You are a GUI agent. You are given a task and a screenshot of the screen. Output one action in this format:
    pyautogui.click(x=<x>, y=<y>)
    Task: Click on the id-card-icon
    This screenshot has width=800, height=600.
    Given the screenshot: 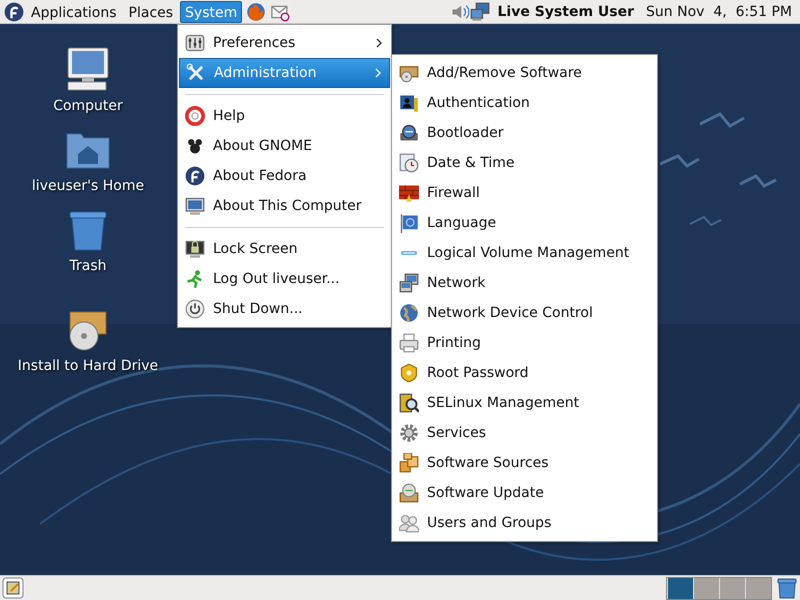 What is the action you would take?
    pyautogui.click(x=409, y=103)
    